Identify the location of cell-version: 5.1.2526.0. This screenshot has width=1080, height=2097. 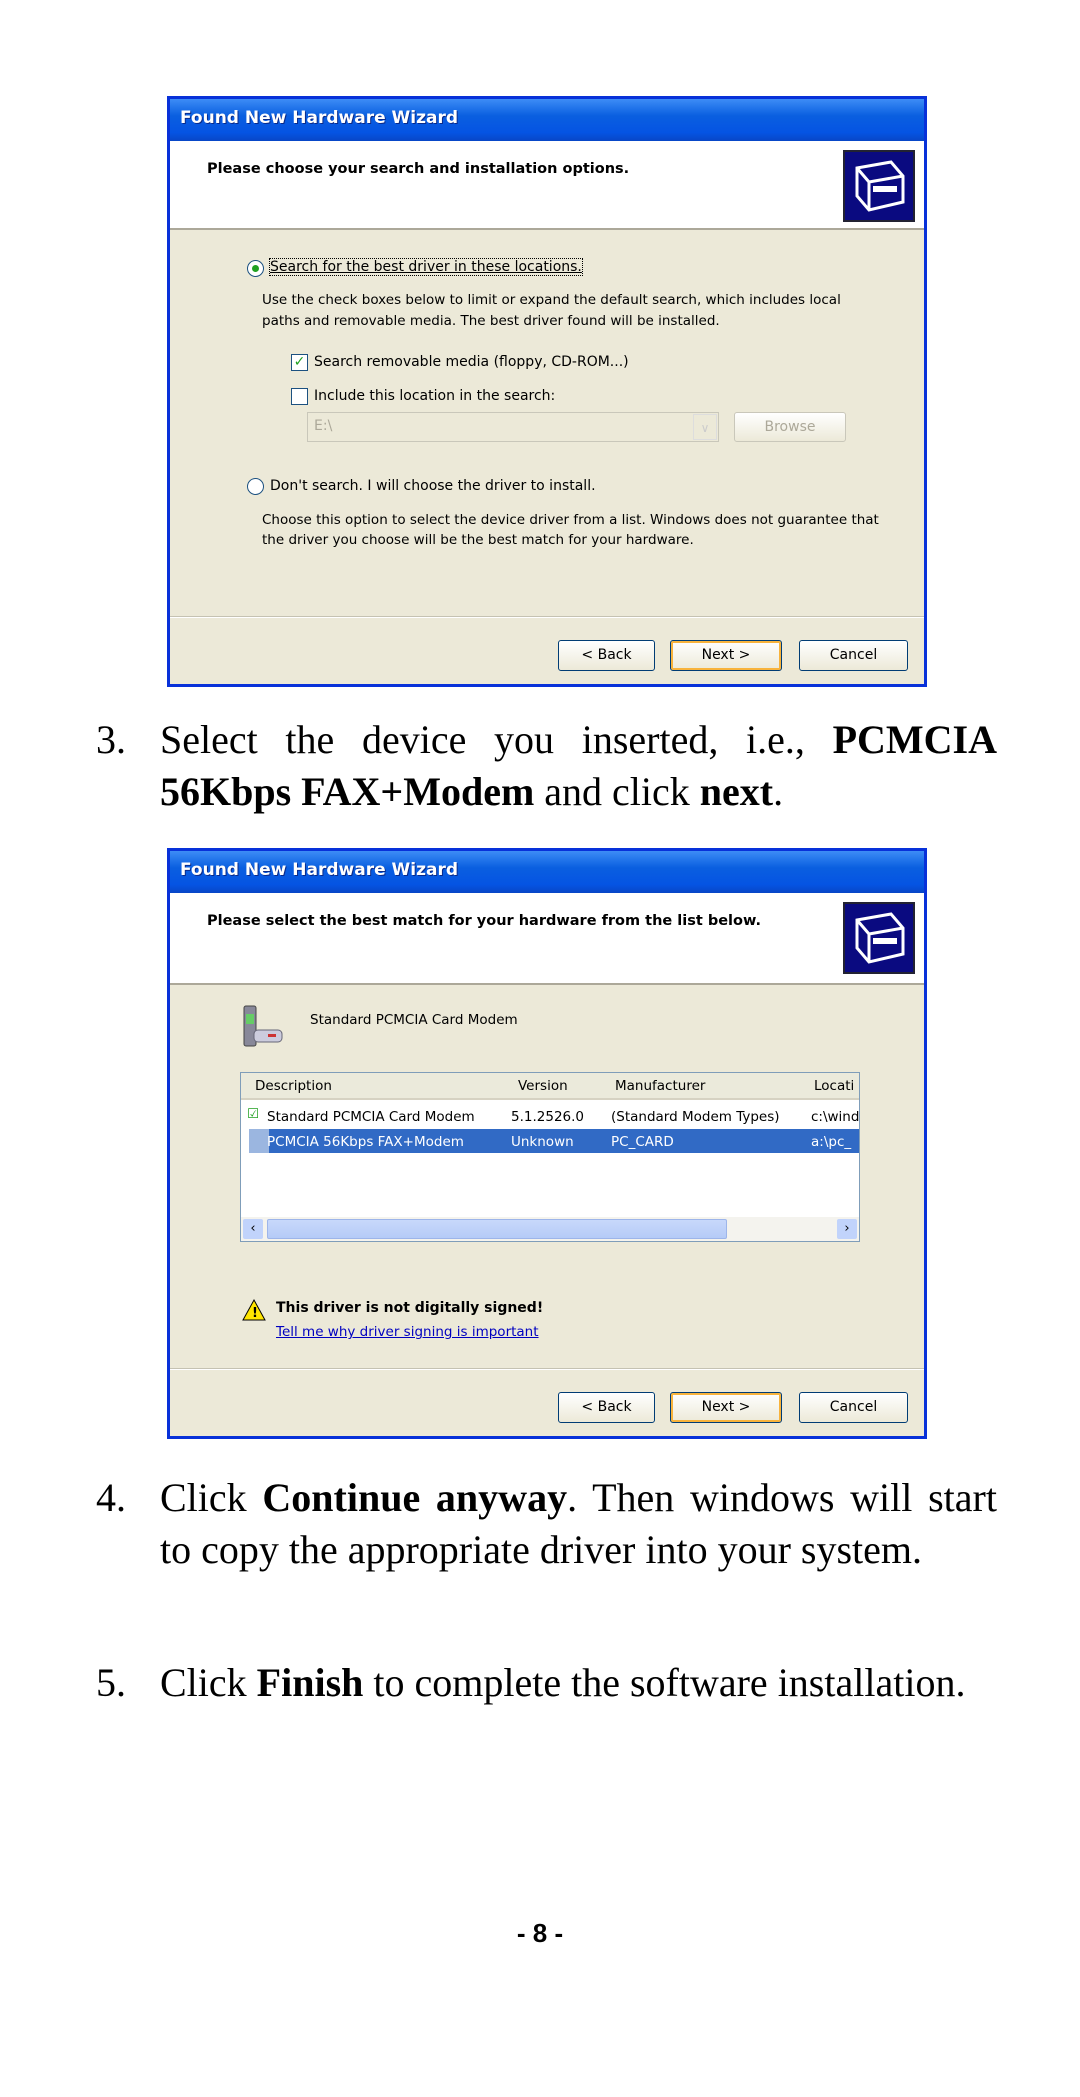
(547, 1117).